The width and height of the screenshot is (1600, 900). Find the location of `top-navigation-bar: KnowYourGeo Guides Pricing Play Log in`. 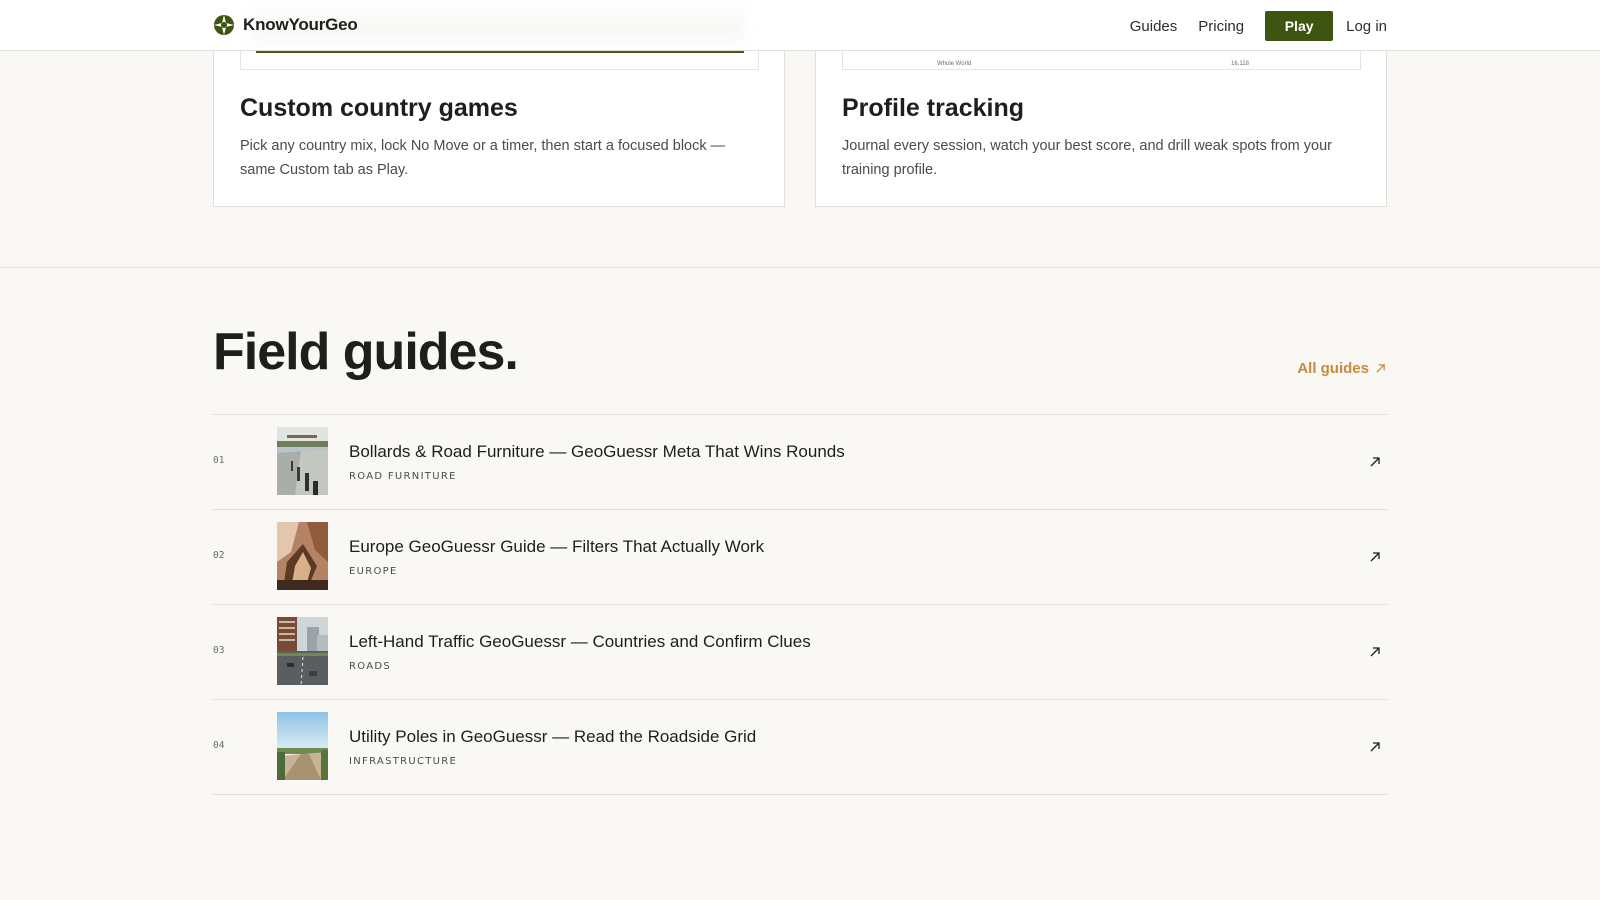

top-navigation-bar: KnowYourGeo Guides Pricing Play Log in is located at coordinates (800, 25).